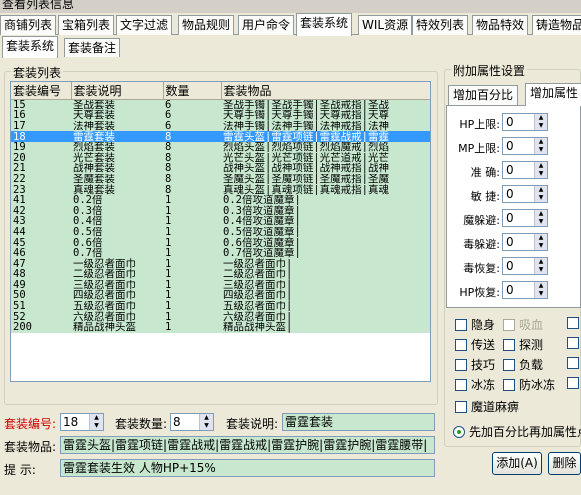 This screenshot has width=581, height=495. Describe the element at coordinates (358, 422) in the screenshot. I see `set-desc-input: 雷霆套装` at that location.